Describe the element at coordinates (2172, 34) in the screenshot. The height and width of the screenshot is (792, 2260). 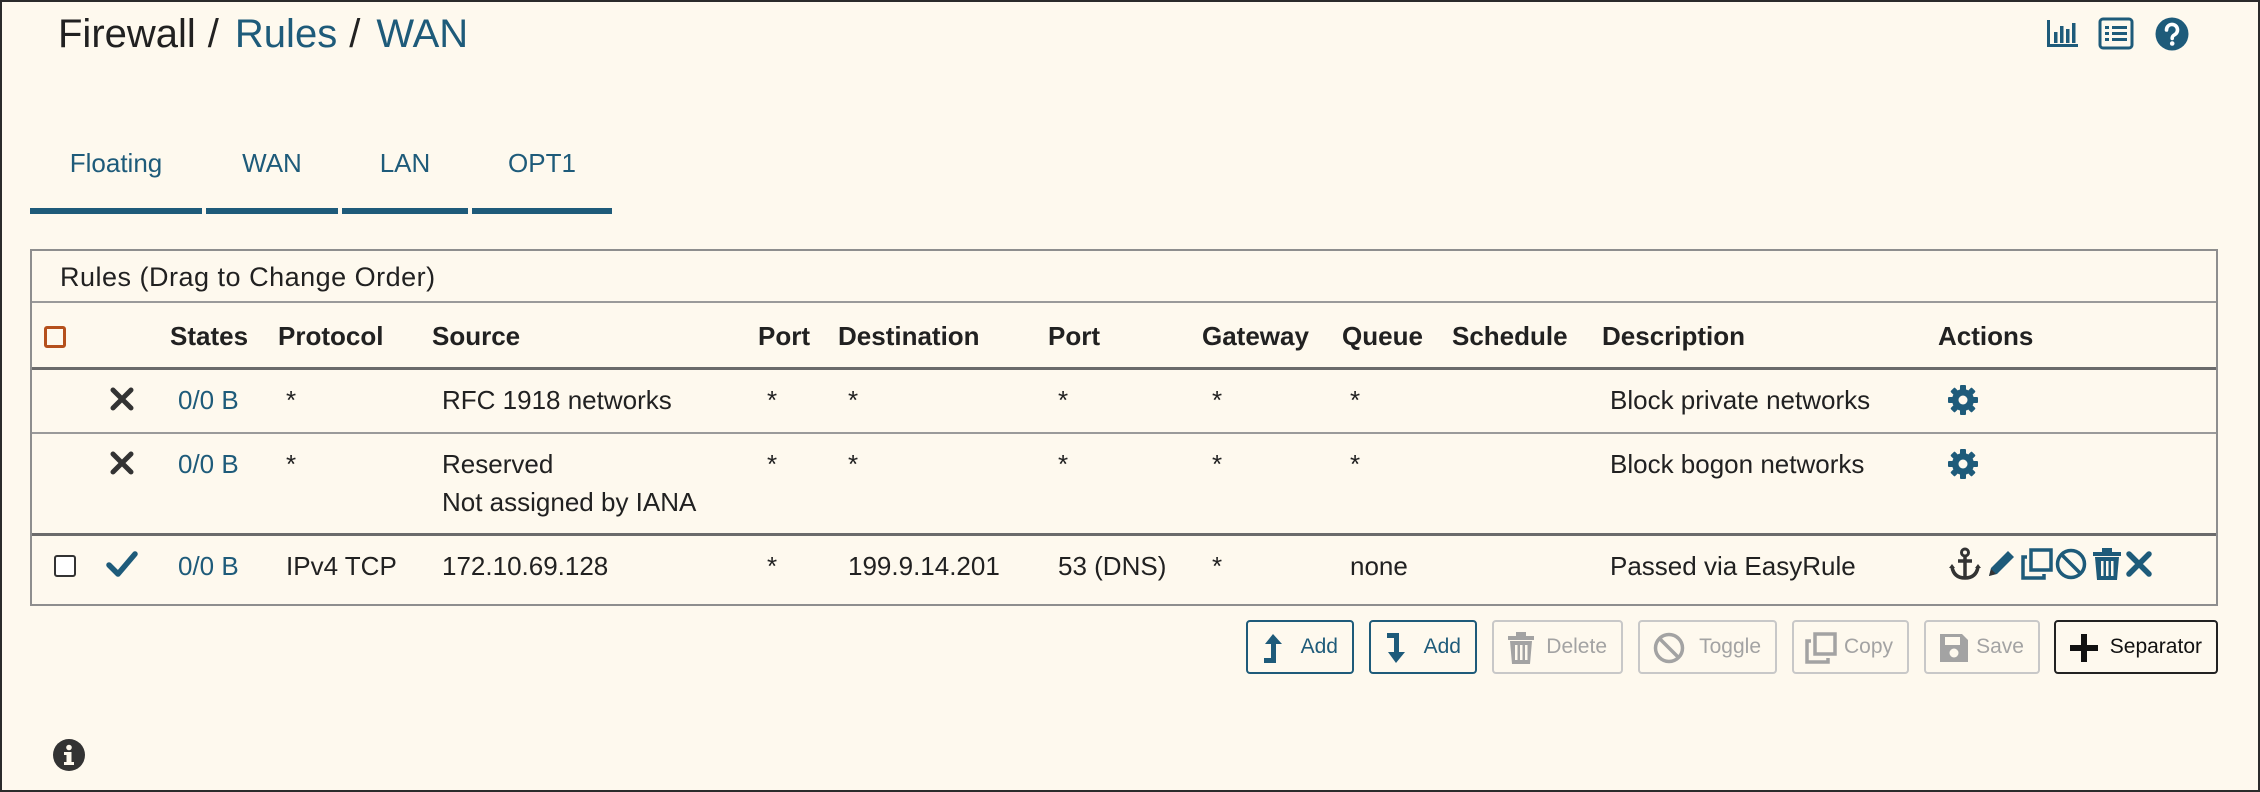
I see `help-icon` at that location.